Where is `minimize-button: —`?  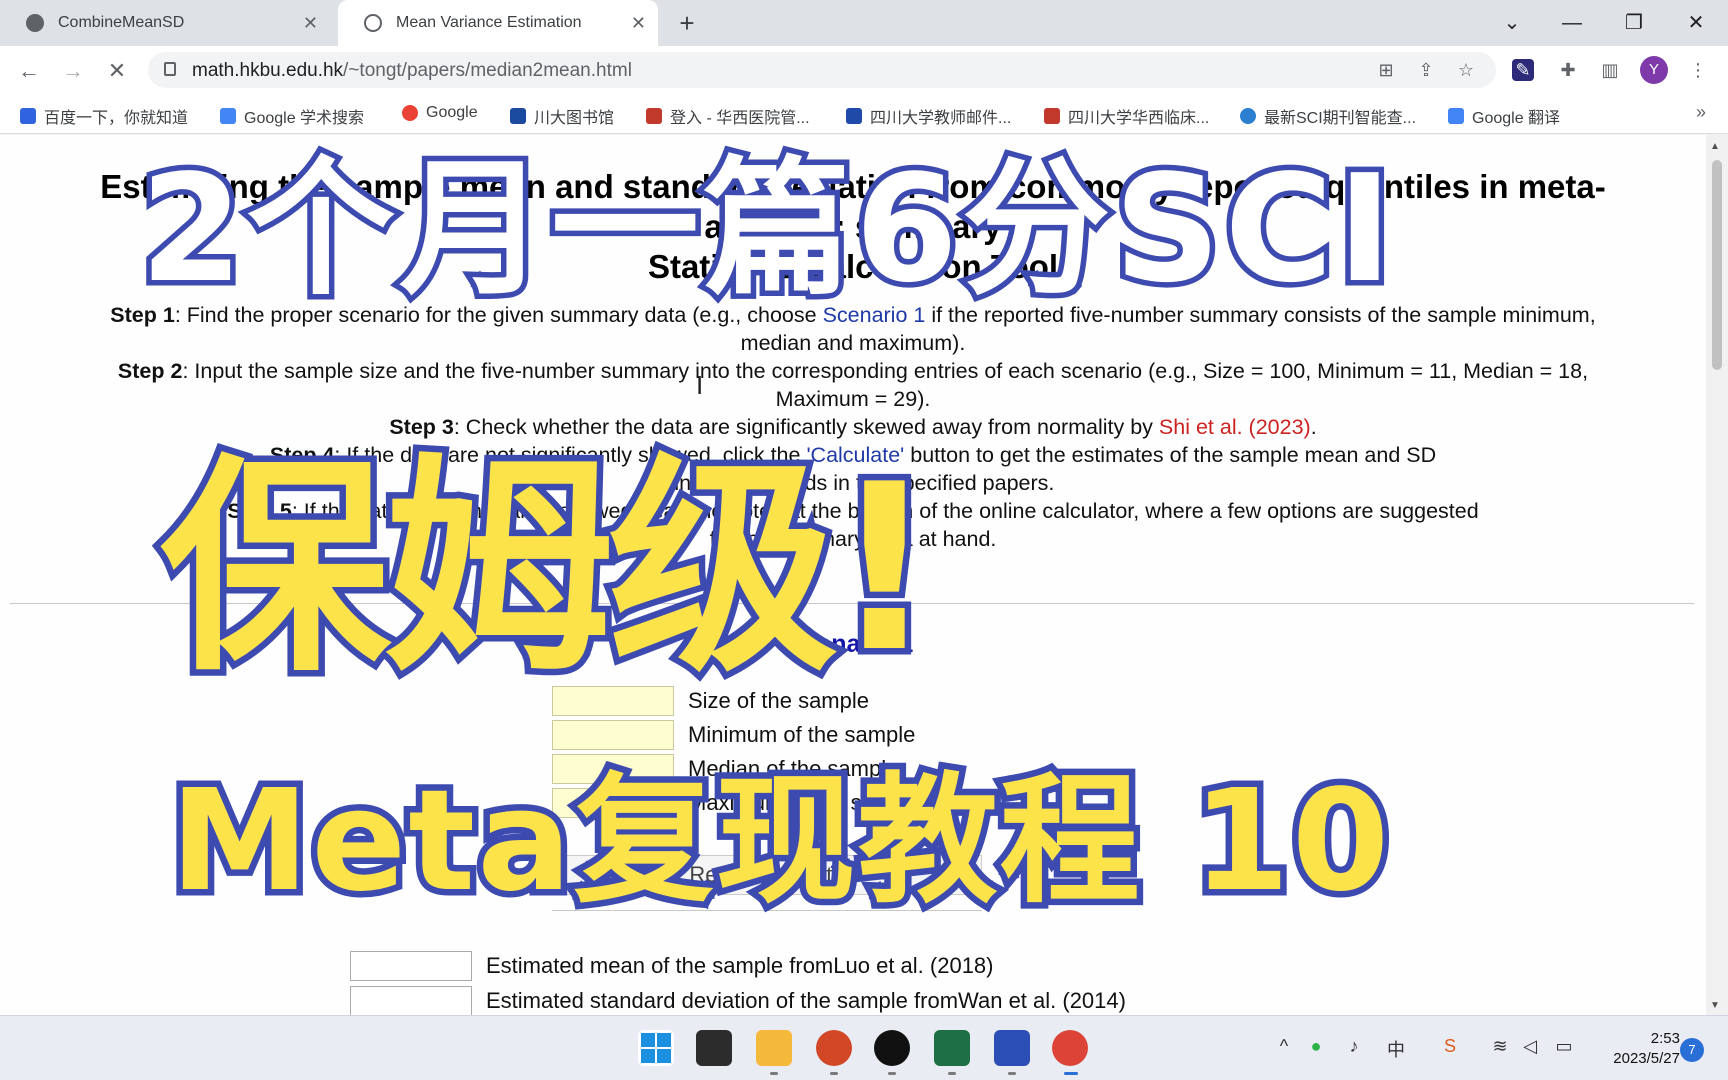 minimize-button: — is located at coordinates (1572, 23).